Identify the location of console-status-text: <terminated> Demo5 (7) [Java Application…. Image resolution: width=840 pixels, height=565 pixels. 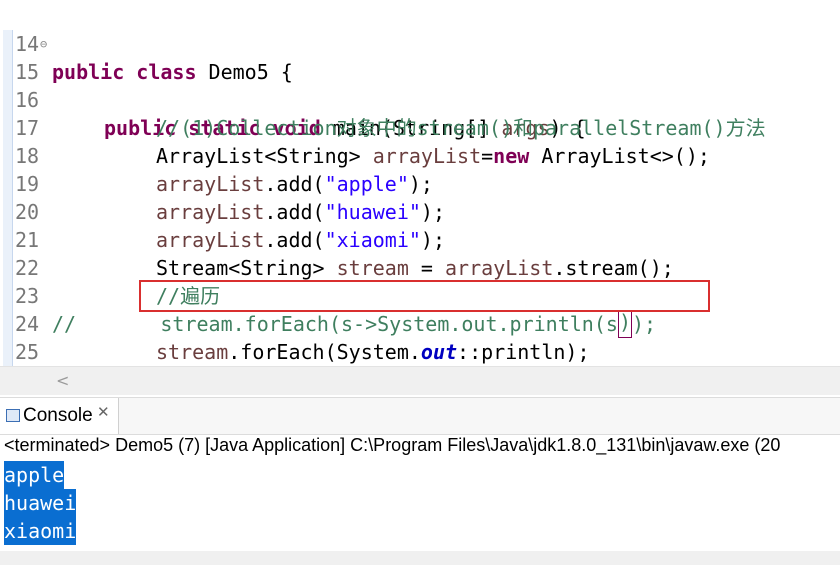
(392, 445).